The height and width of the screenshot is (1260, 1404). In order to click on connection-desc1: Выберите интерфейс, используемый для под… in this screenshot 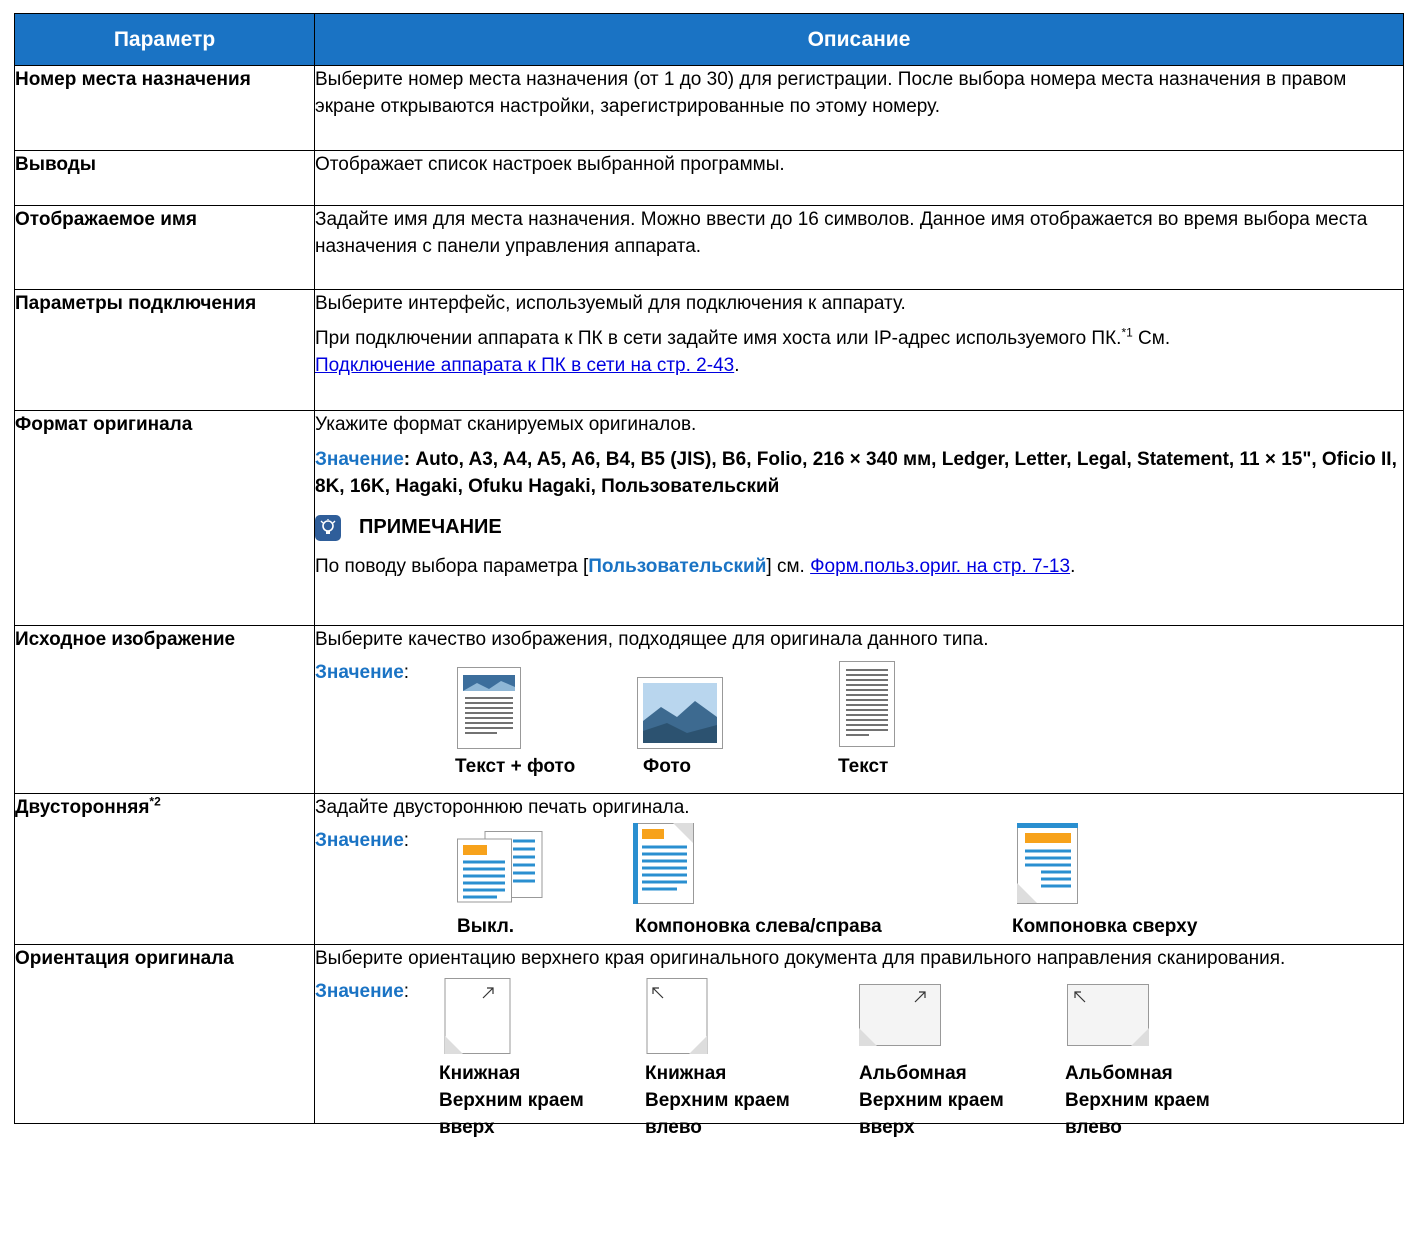, I will do `click(610, 303)`.